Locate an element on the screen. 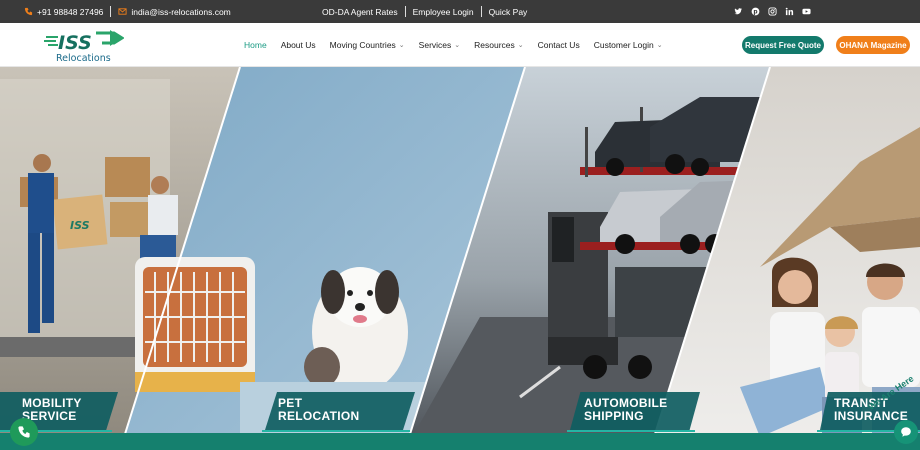 This screenshot has width=920, height=450. nav-moving-label: Moving Countries is located at coordinates (362, 45).